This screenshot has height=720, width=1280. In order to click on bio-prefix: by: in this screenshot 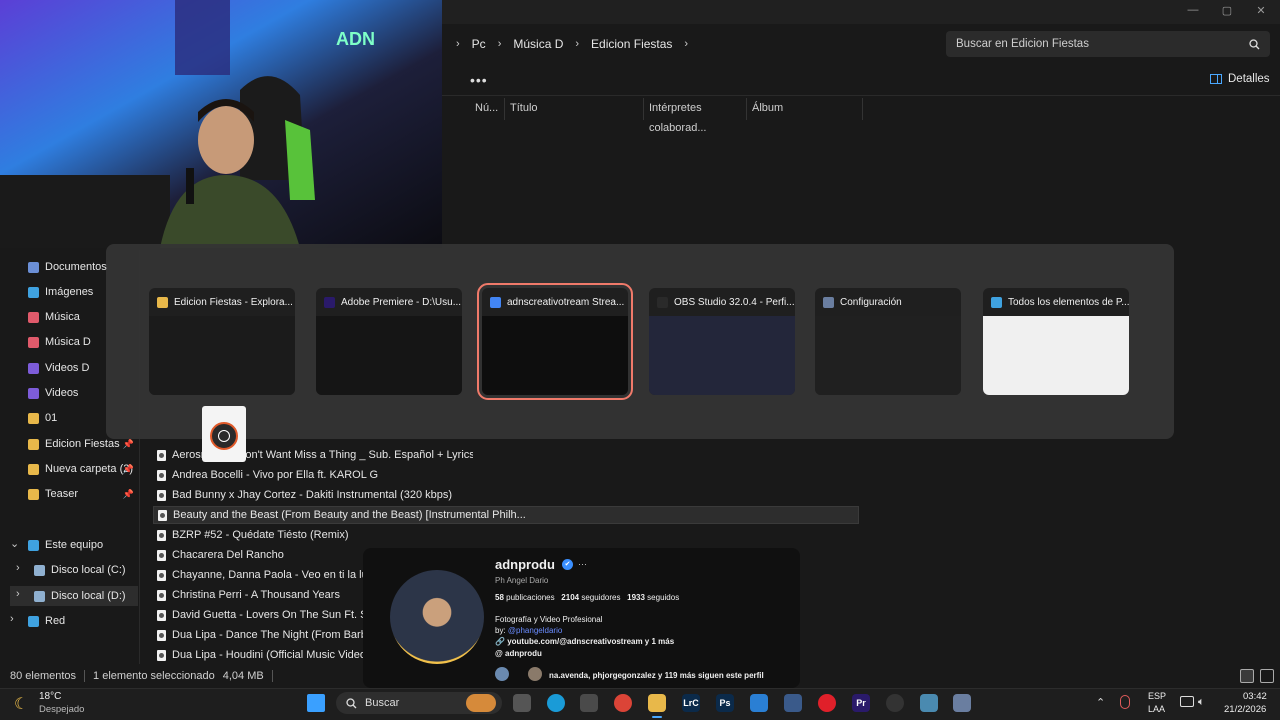, I will do `click(501, 630)`.